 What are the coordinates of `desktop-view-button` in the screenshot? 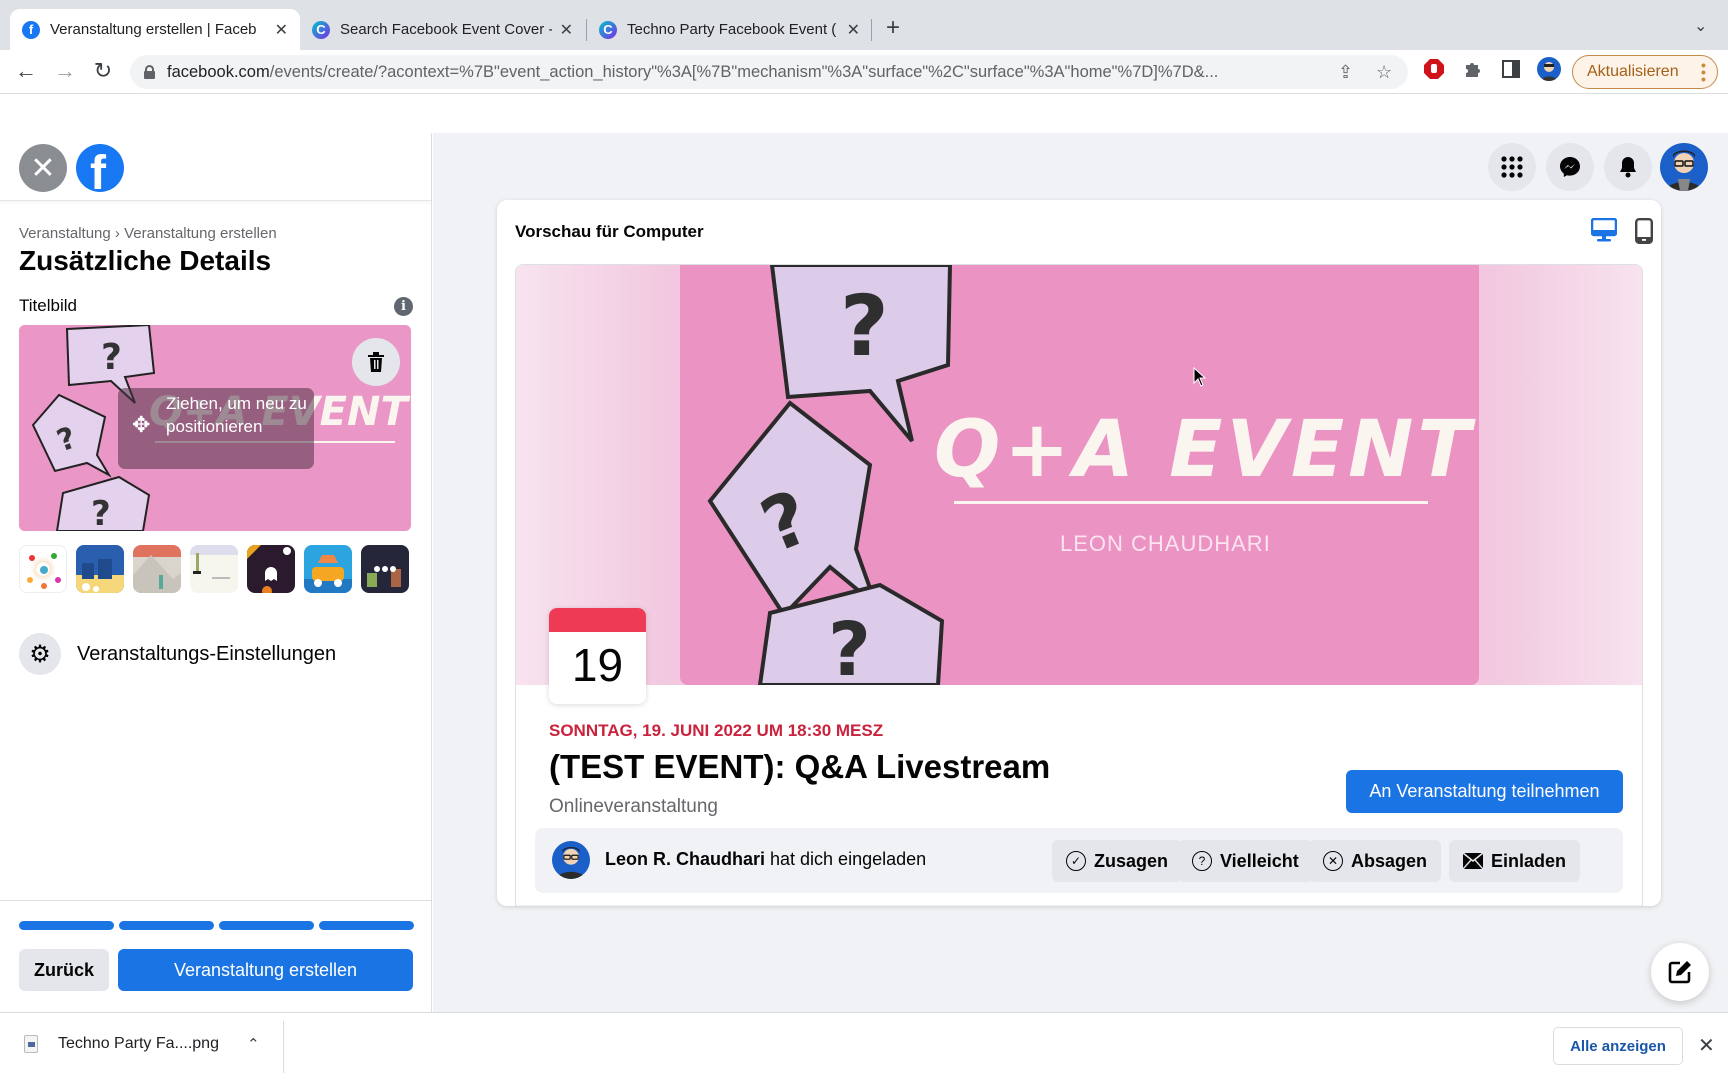 It's located at (1604, 232).